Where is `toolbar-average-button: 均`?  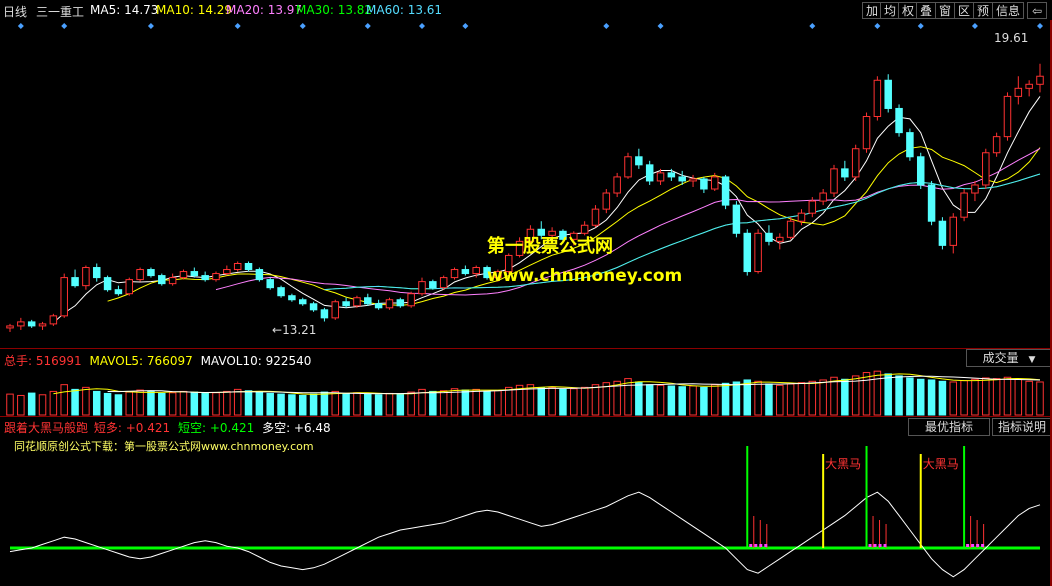
toolbar-average-button: 均 is located at coordinates (890, 10).